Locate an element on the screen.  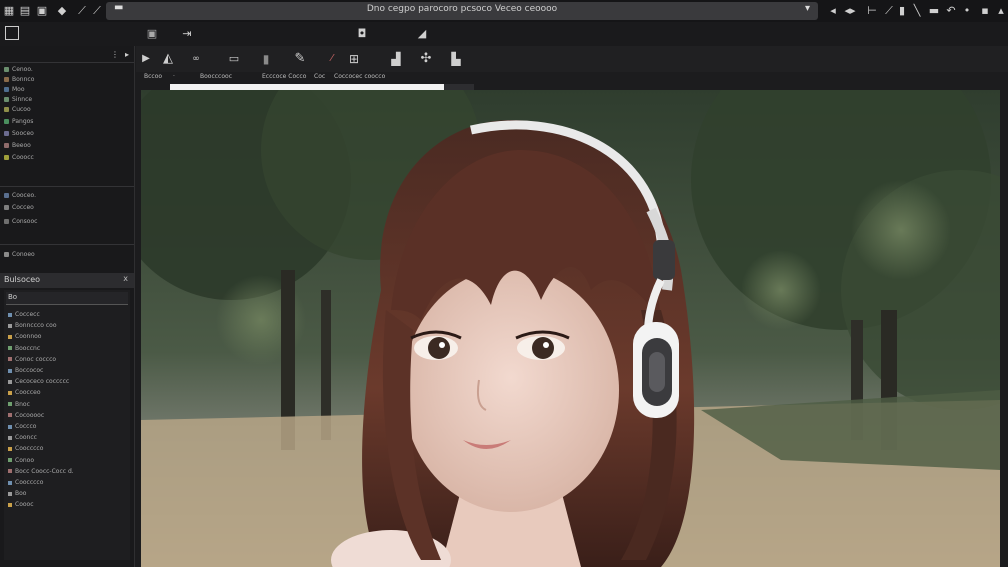
document-icon: ▤ is located at coordinates (25, 11).